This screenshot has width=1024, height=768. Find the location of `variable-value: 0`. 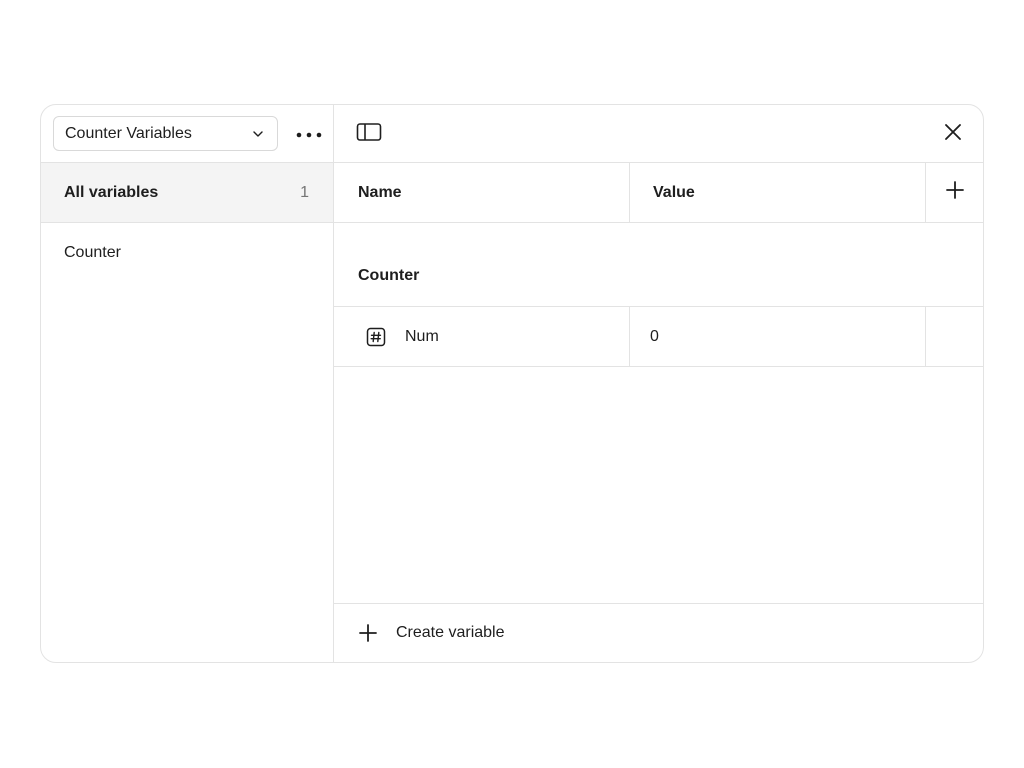

variable-value: 0 is located at coordinates (654, 336).